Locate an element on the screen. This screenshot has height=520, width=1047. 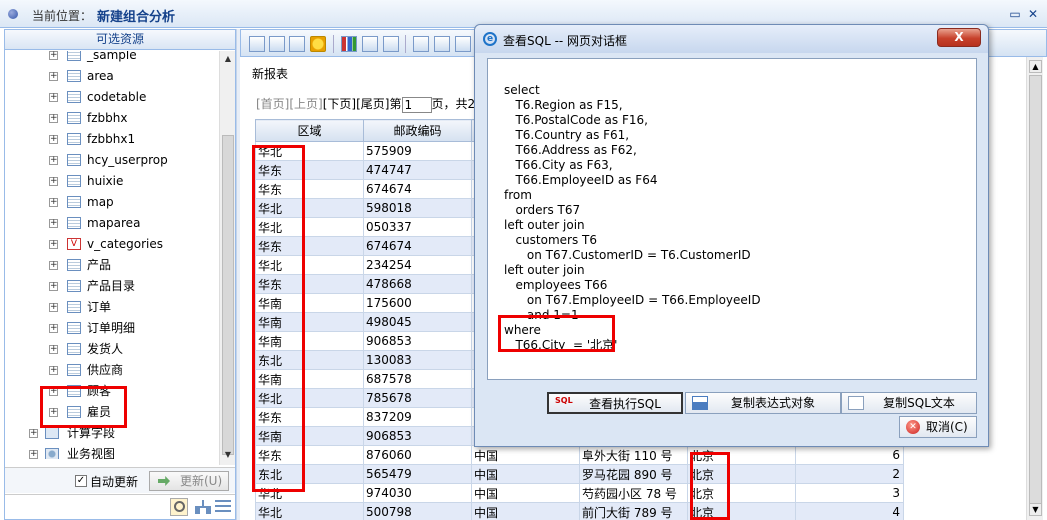
table-cell: 474747 is located at coordinates (417, 170).